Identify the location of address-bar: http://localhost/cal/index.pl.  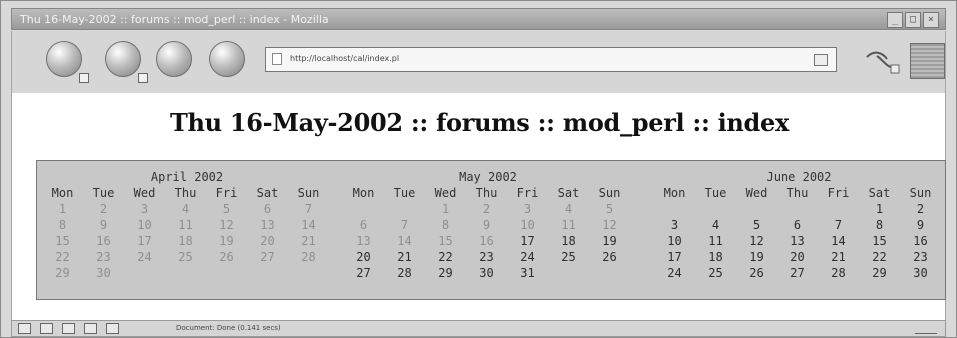
(551, 59).